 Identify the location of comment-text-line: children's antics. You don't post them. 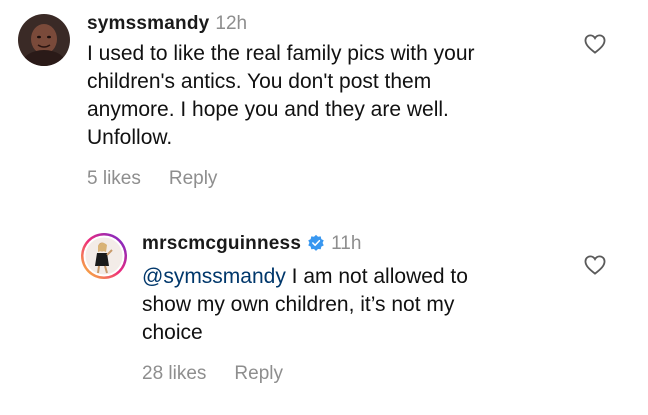
(259, 81).